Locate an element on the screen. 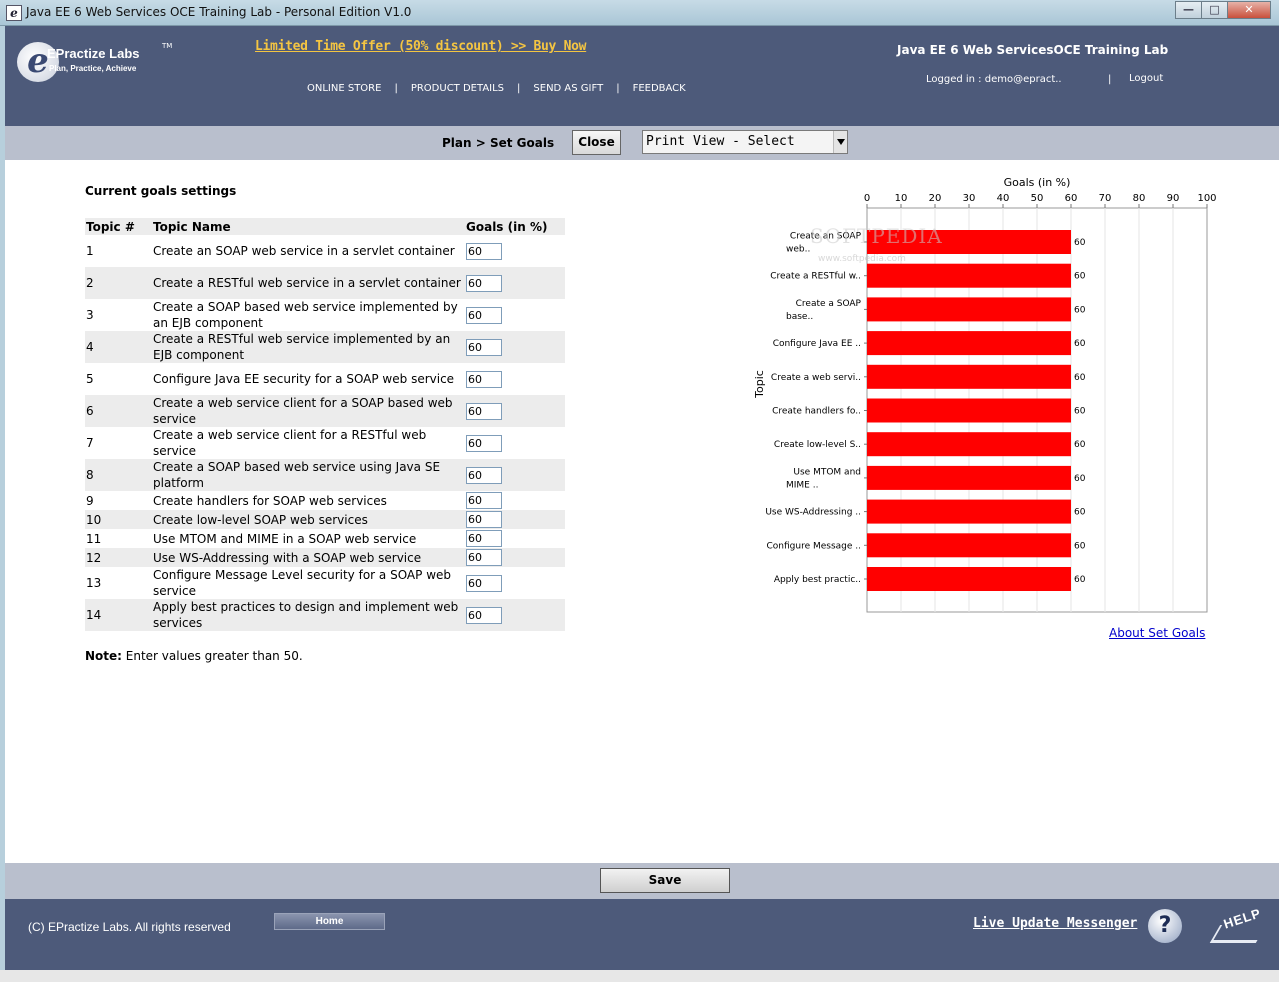  print-view-select: Print View - Select is located at coordinates (745, 142).